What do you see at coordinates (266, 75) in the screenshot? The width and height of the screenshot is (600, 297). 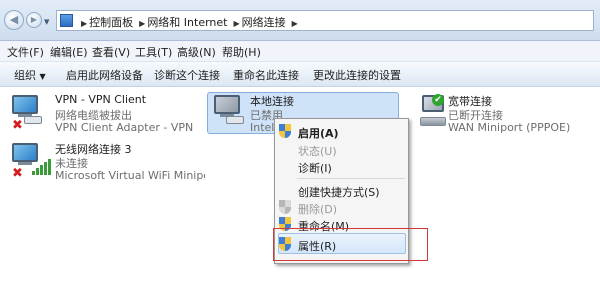 I see `rename-connection-button: 重命名此连接` at bounding box center [266, 75].